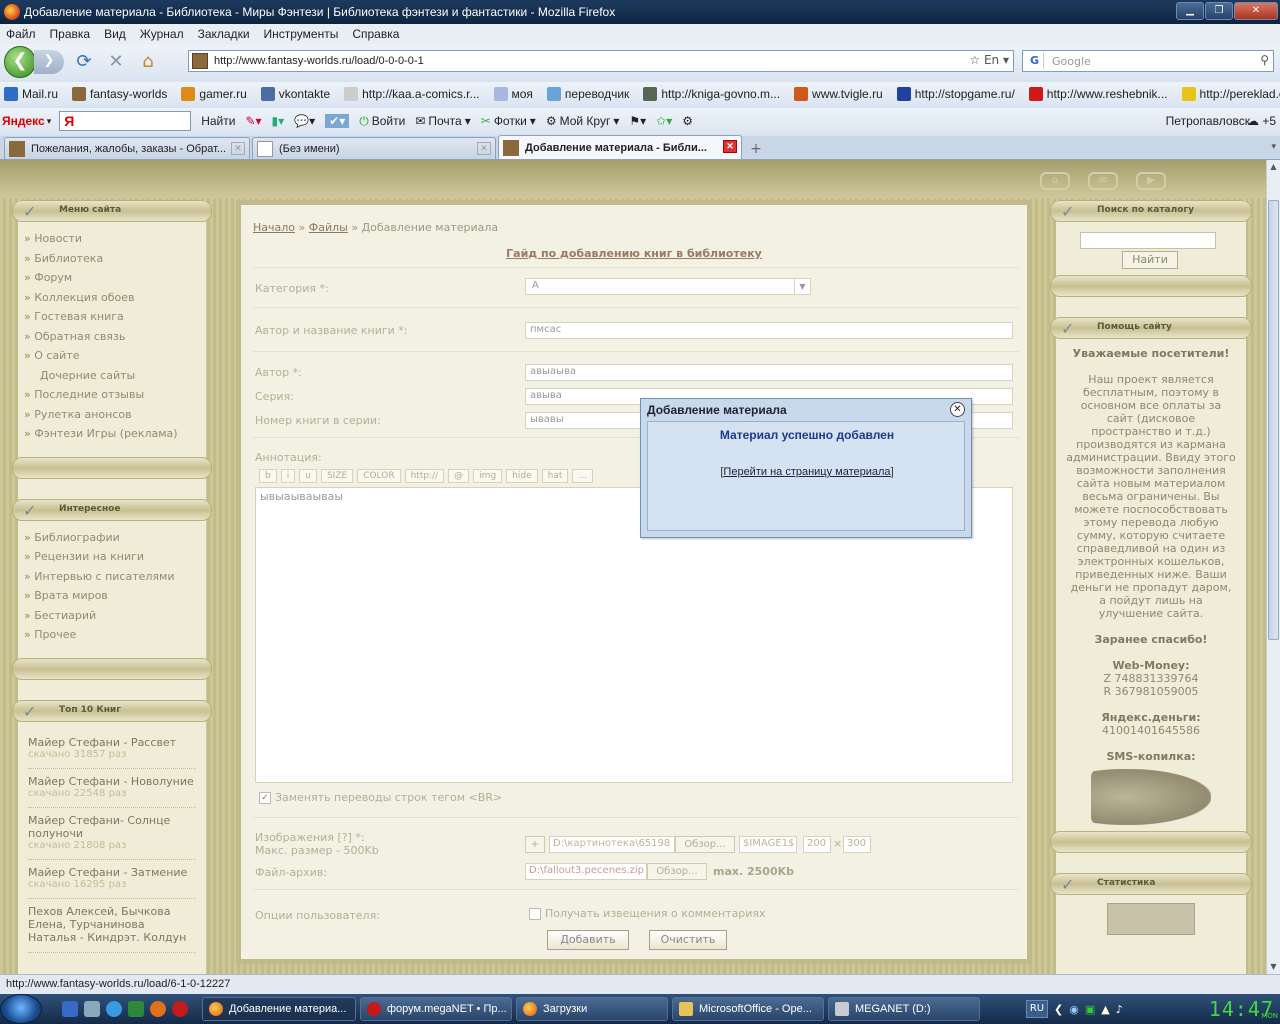 The height and width of the screenshot is (1024, 1280). Describe the element at coordinates (224, 34) in the screenshot. I see `menu-bookmarks: Закладки` at that location.